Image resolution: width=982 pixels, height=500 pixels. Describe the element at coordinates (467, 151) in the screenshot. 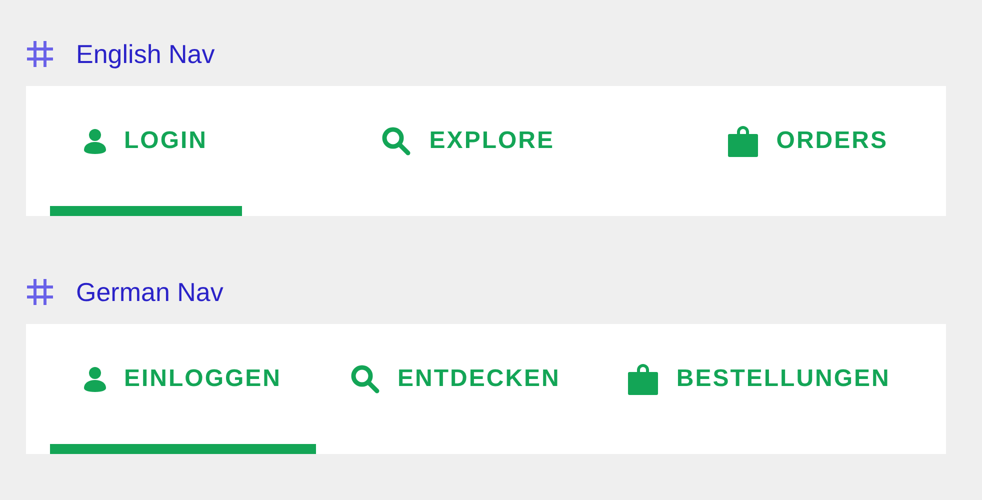

I see `nav-tab: EXPLORE` at that location.